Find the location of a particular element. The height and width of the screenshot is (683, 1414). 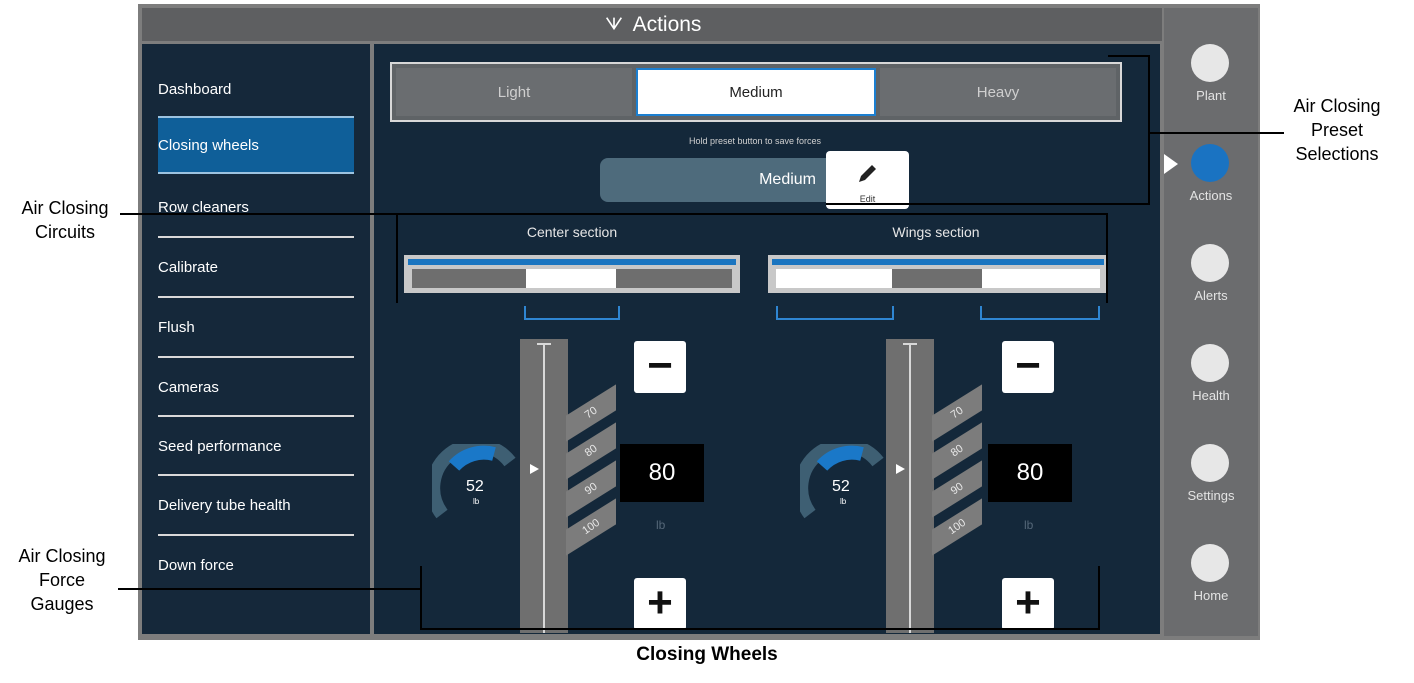

preset-selector: Light Medium Heavy is located at coordinates (756, 92).